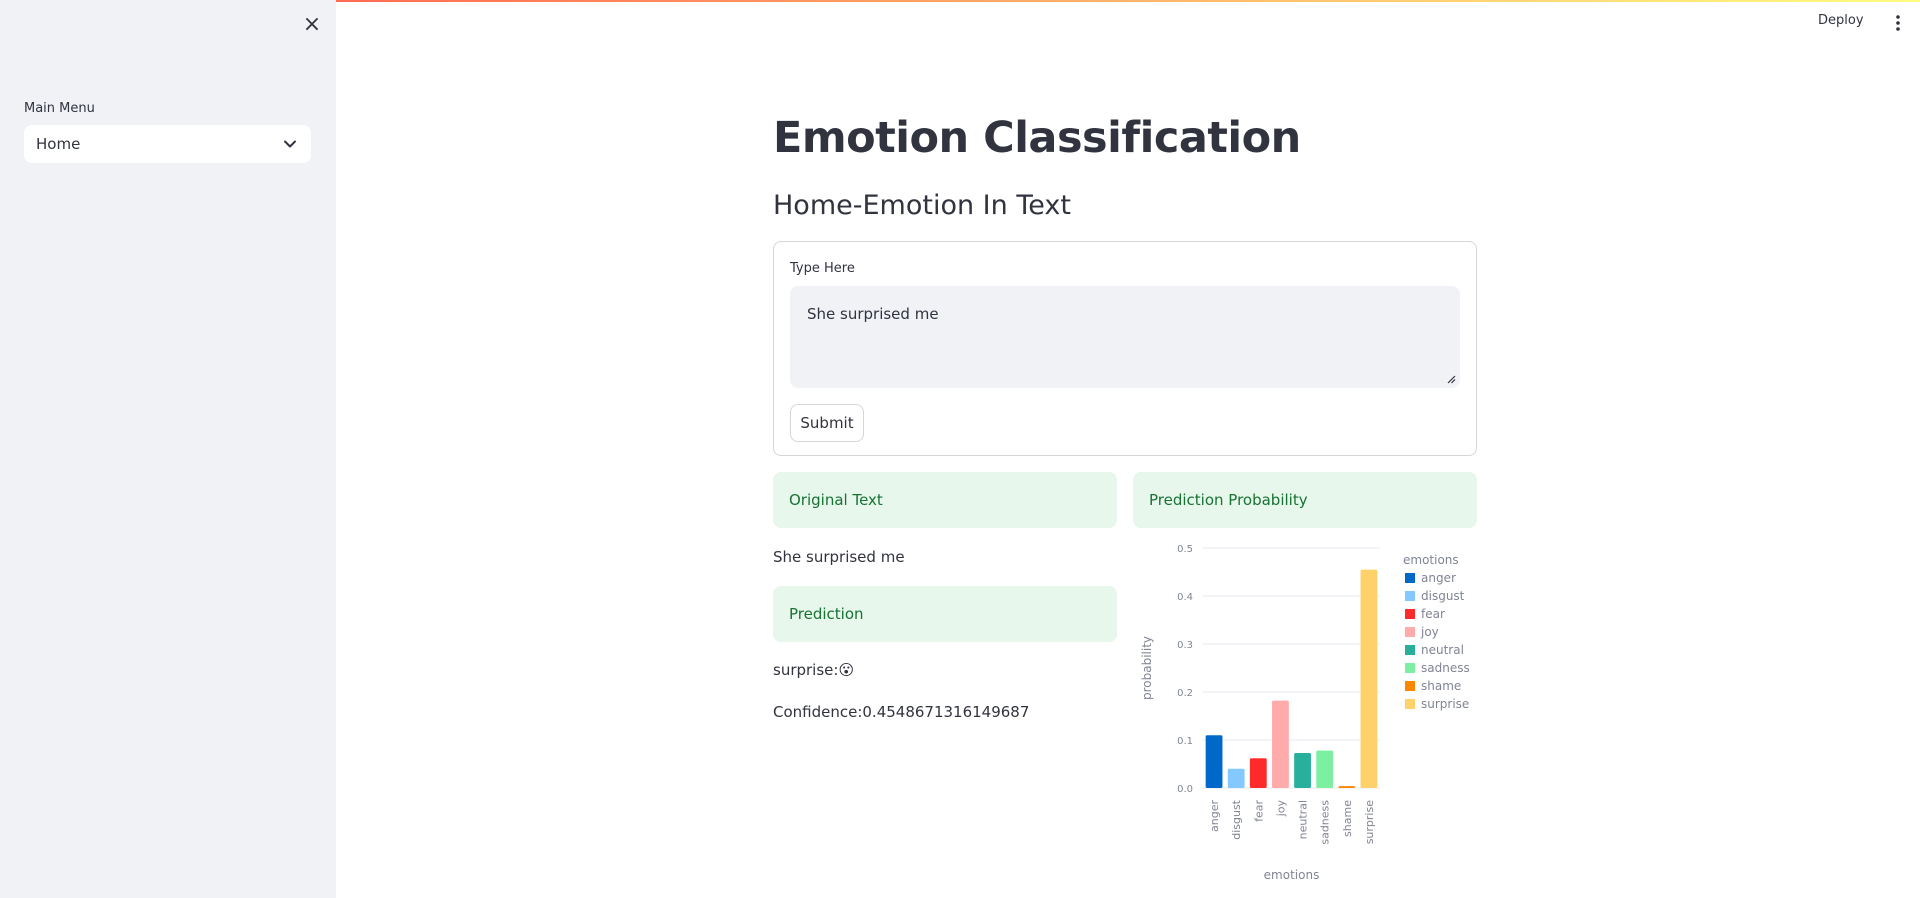 The height and width of the screenshot is (898, 1920). What do you see at coordinates (1410, 686) in the screenshot?
I see `legend-swatch-shame` at bounding box center [1410, 686].